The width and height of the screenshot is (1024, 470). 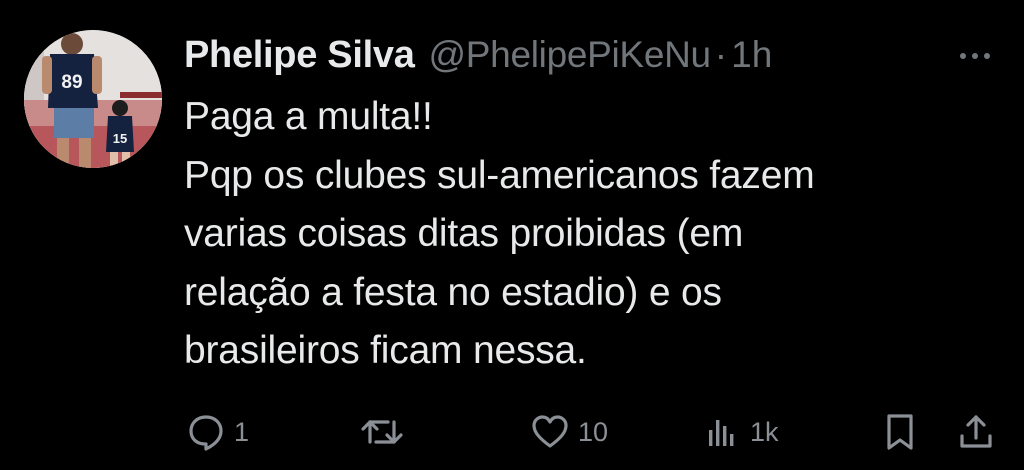 What do you see at coordinates (464, 234) in the screenshot?
I see `tweet-text-line: varias coisas ditas proibidas (em` at bounding box center [464, 234].